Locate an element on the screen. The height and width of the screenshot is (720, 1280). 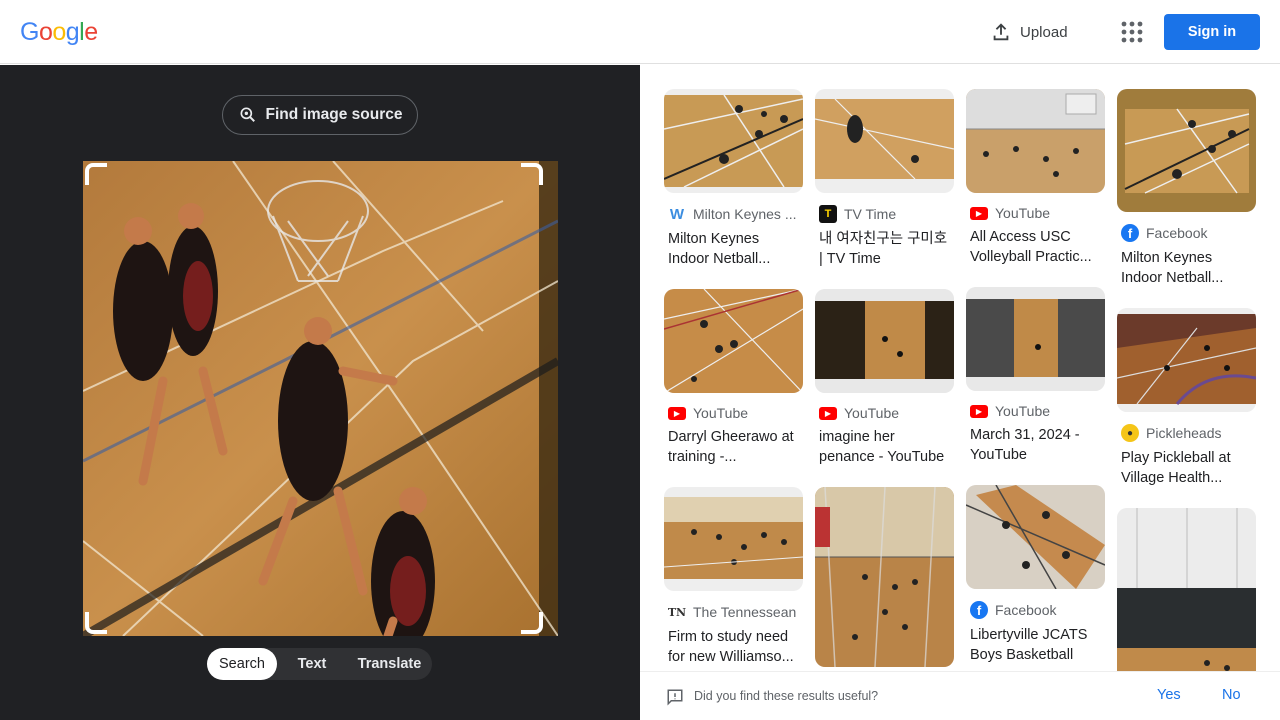
feedback-yes-button: Yes is located at coordinates (1169, 695).